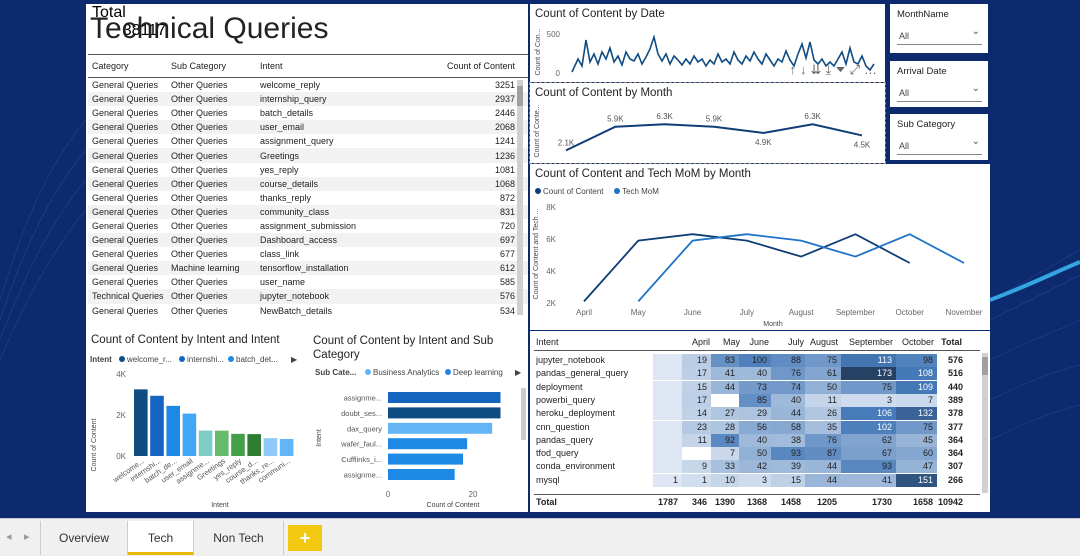 This screenshot has width=1080, height=556. I want to click on tab-scroll-left-icon: ◂, so click(9, 536).